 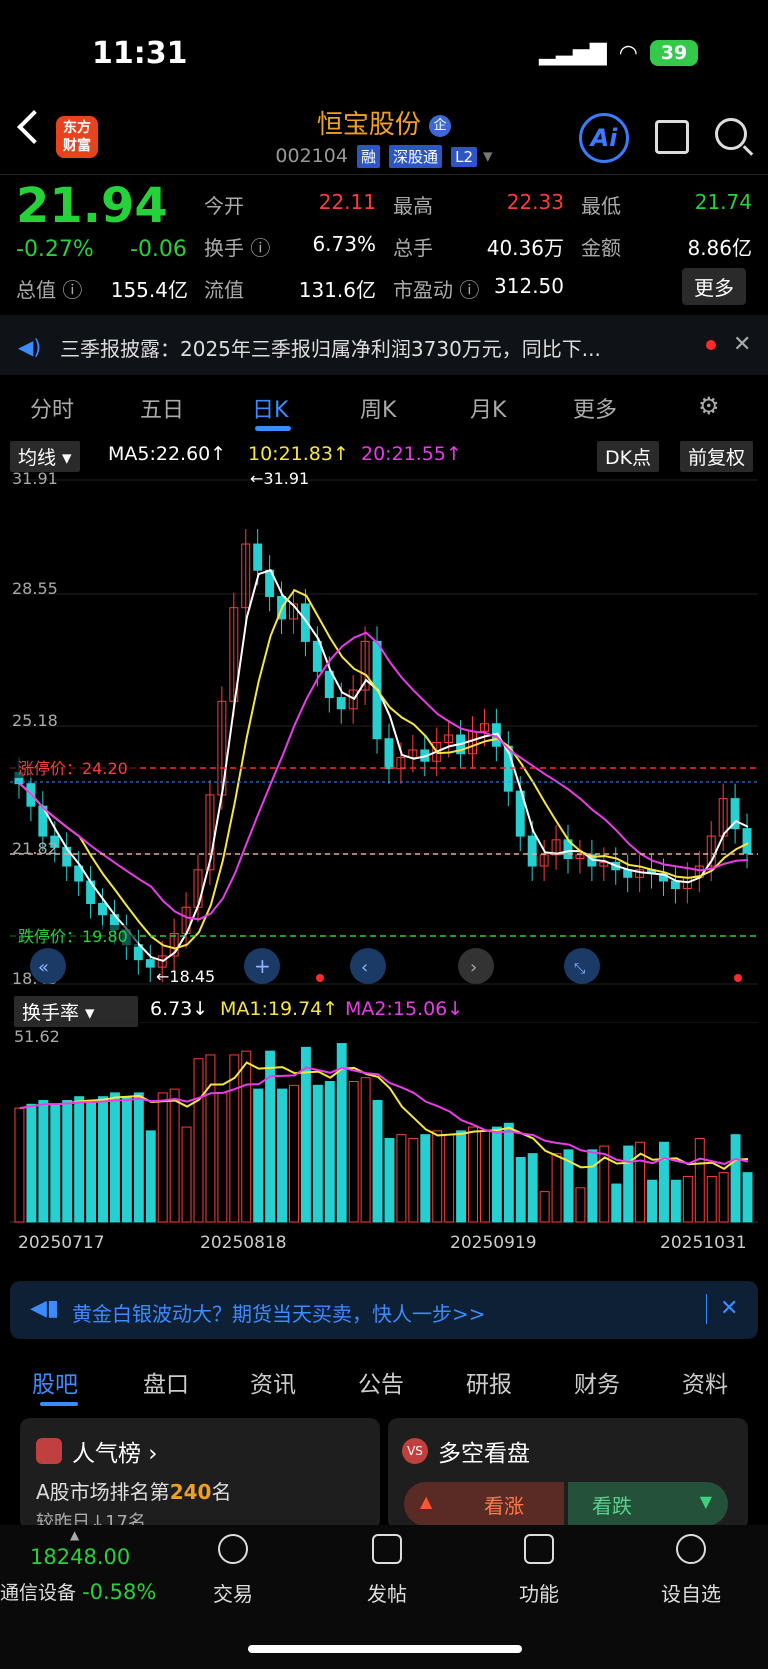 I want to click on tab-day-k: 日K, so click(x=270, y=408).